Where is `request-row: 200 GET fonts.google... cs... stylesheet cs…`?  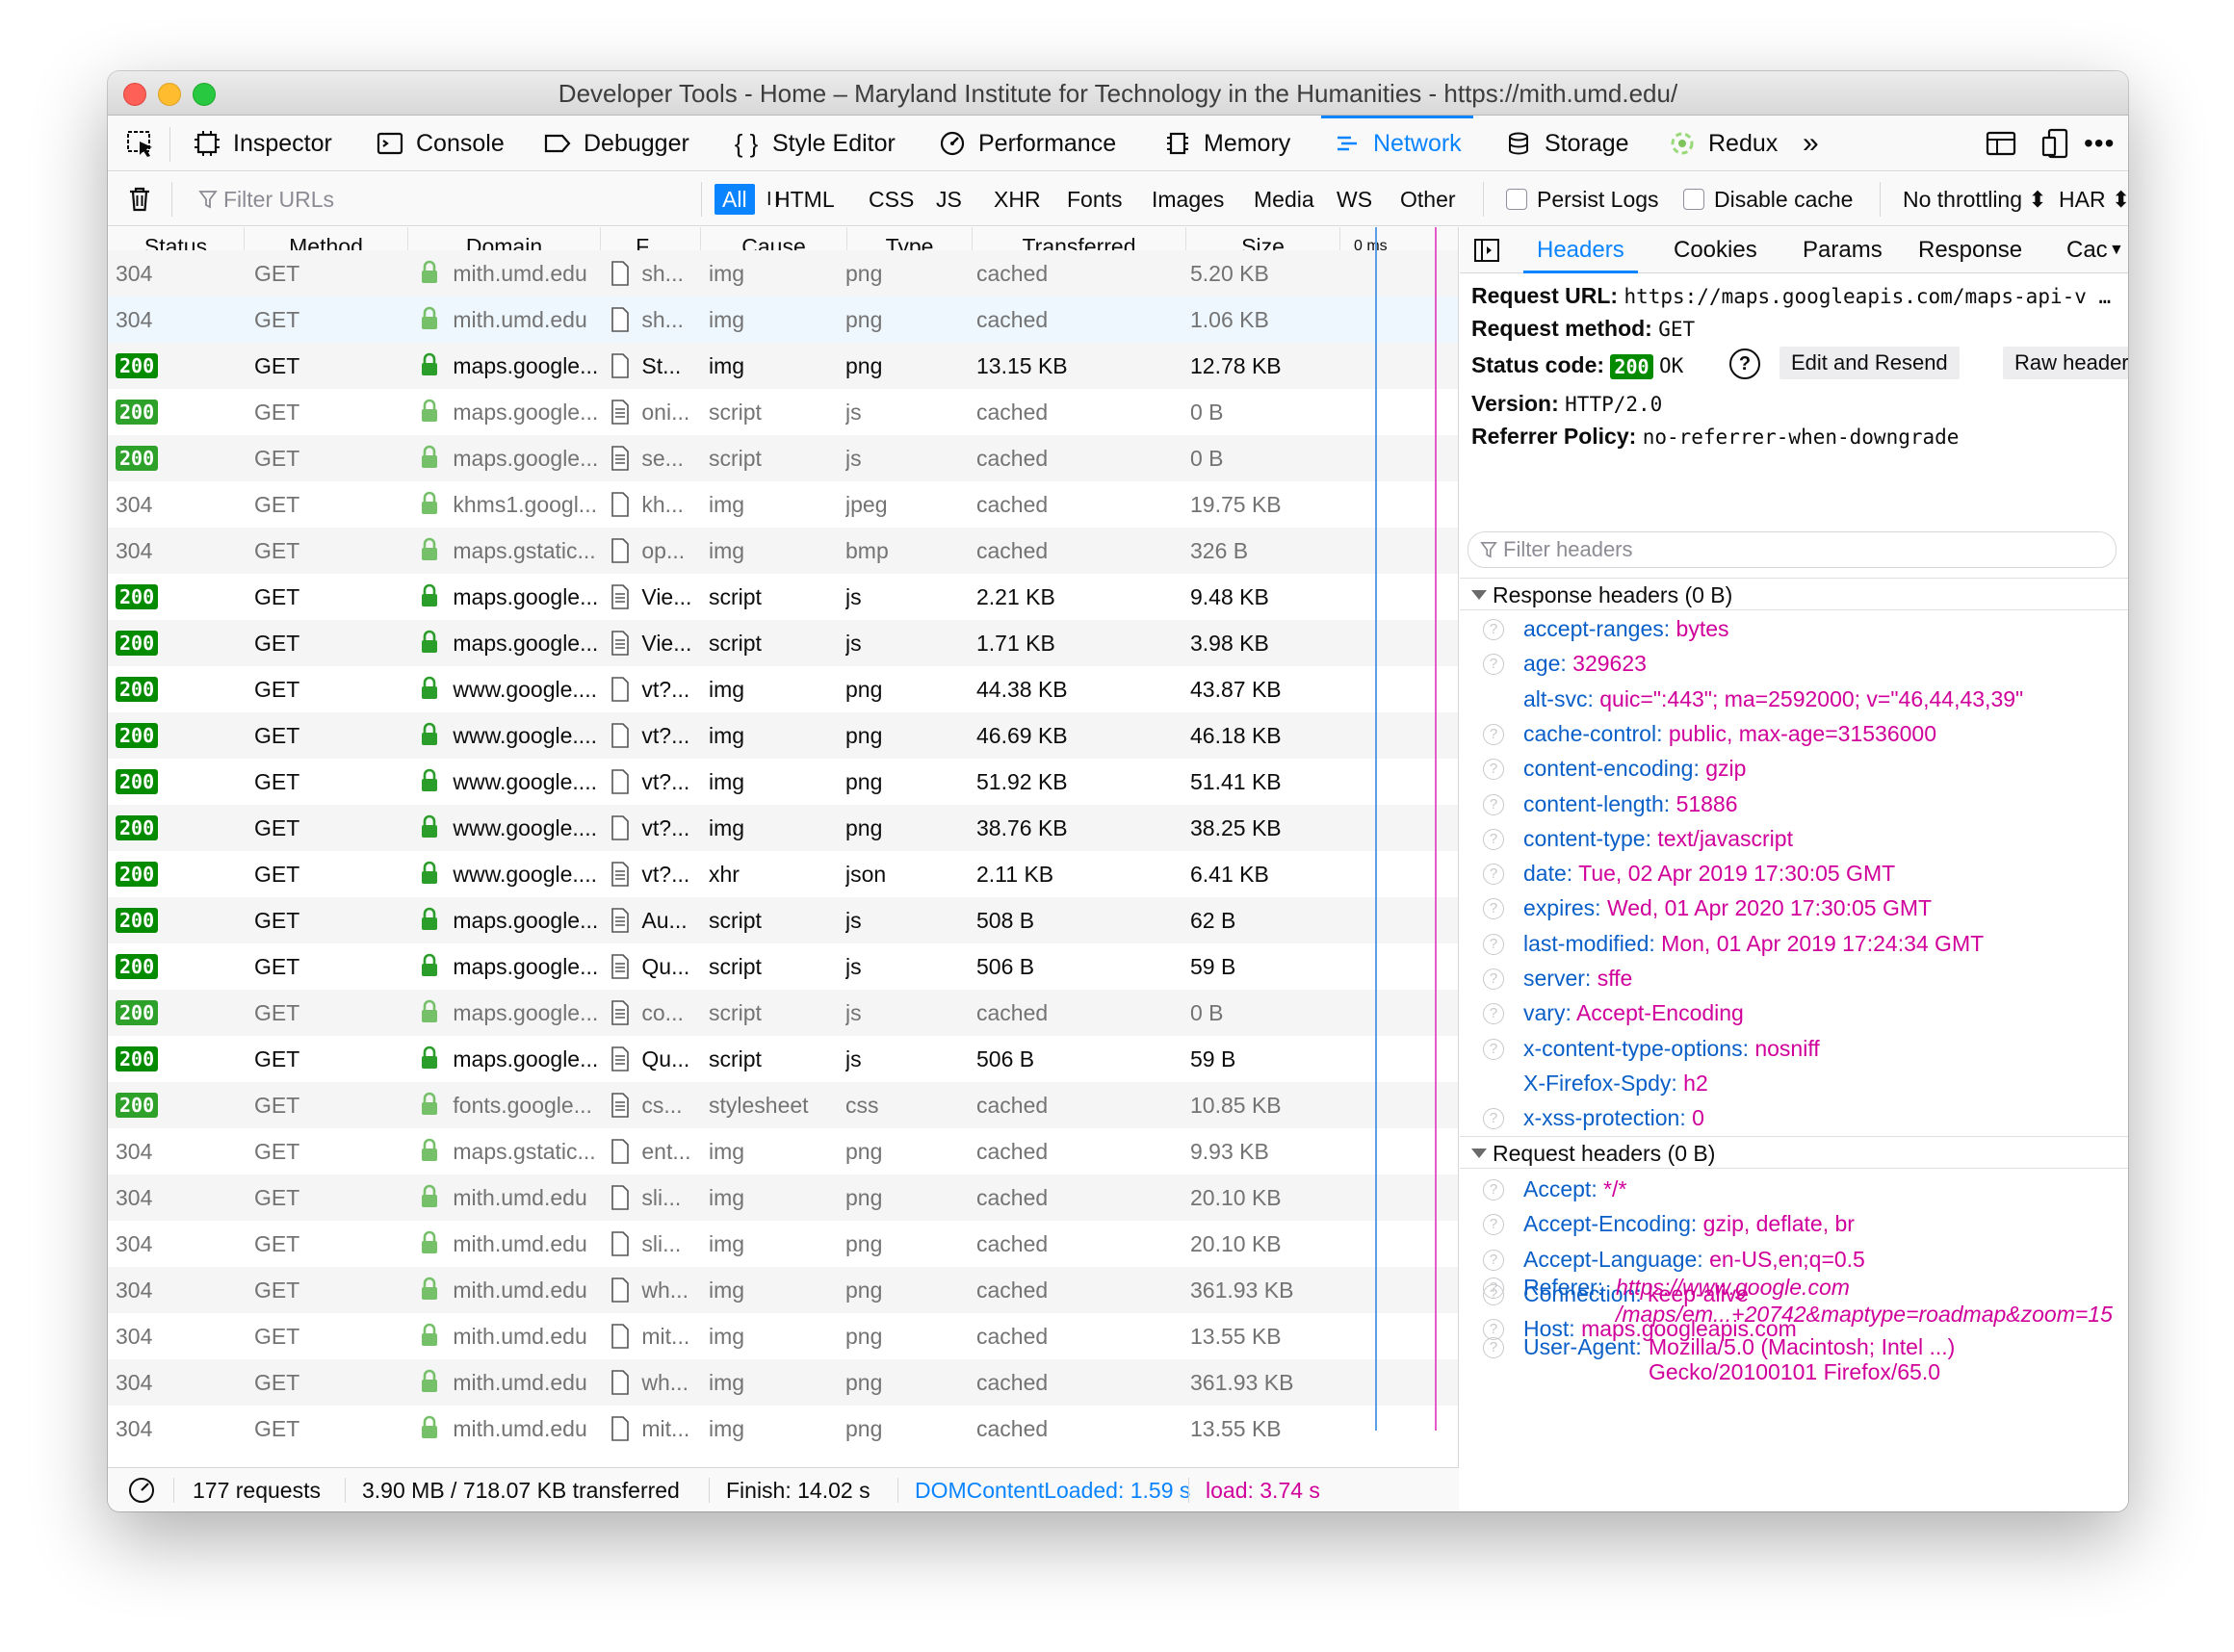 request-row: 200 GET fonts.google... cs... stylesheet cs… is located at coordinates (783, 1105).